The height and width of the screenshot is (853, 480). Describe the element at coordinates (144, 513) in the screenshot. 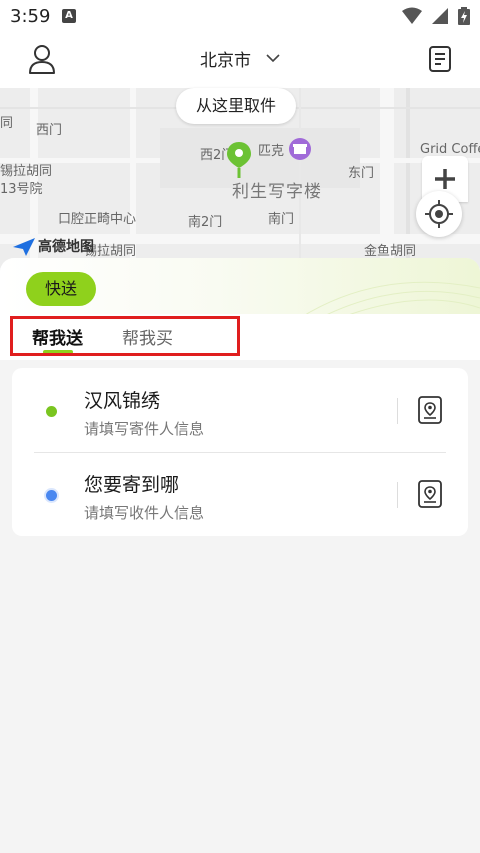

I see `receiver-subtitle: 请填写收件人信息` at that location.